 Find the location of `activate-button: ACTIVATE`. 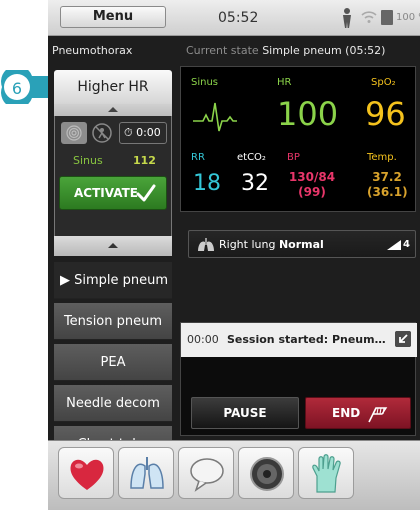

activate-button: ACTIVATE is located at coordinates (113, 193).